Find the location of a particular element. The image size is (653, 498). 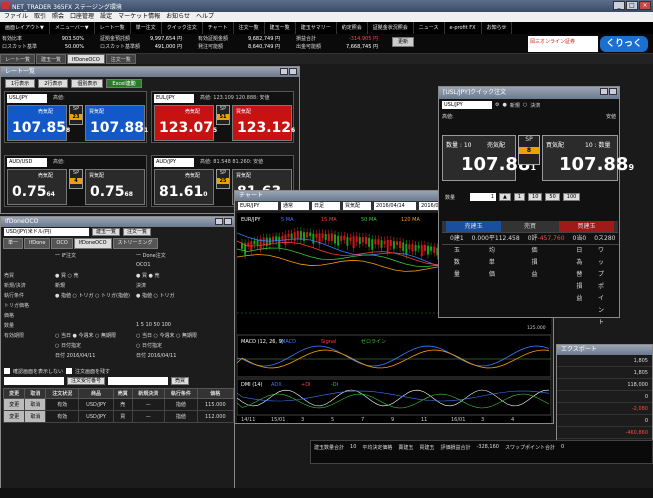

if-order-field: 日付 2016/04/11 is located at coordinates (94, 355).